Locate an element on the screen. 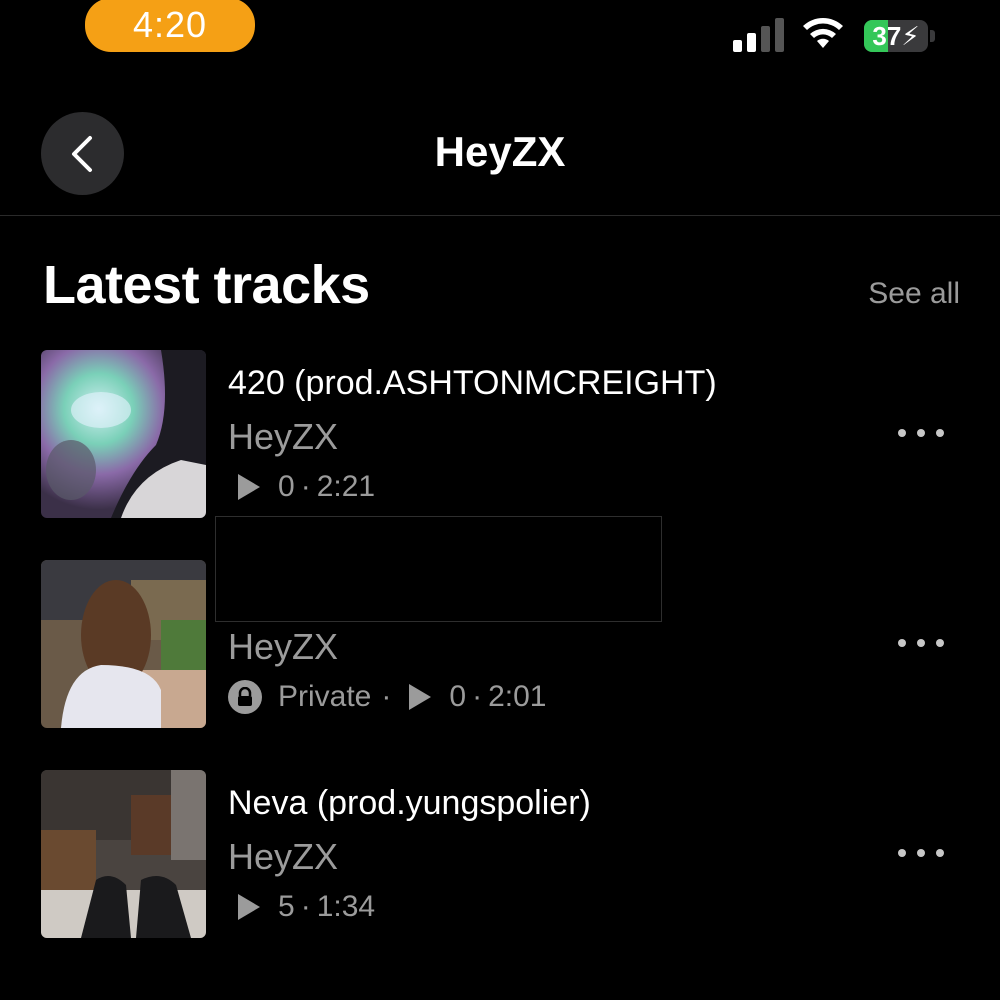 Image resolution: width=1000 pixels, height=1000 pixels. signal-icon is located at coordinates (758, 35).